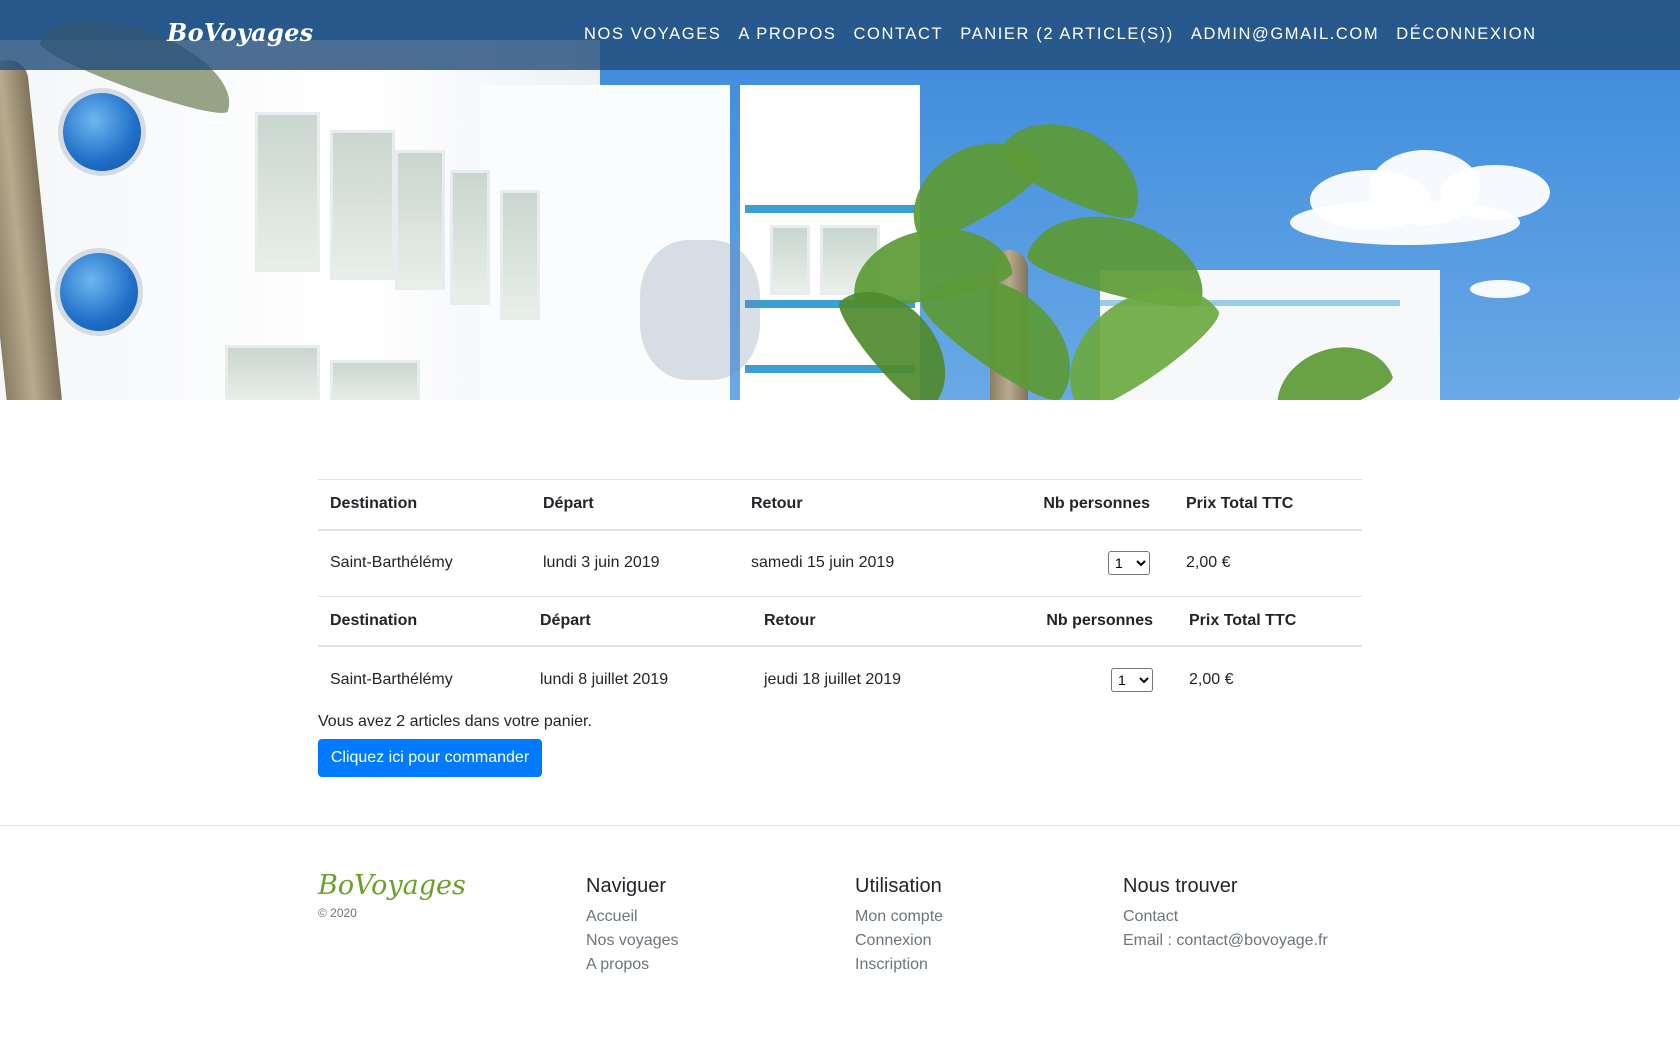  What do you see at coordinates (823, 562) in the screenshot?
I see `cell-retour: samedi 15 juin 2019` at bounding box center [823, 562].